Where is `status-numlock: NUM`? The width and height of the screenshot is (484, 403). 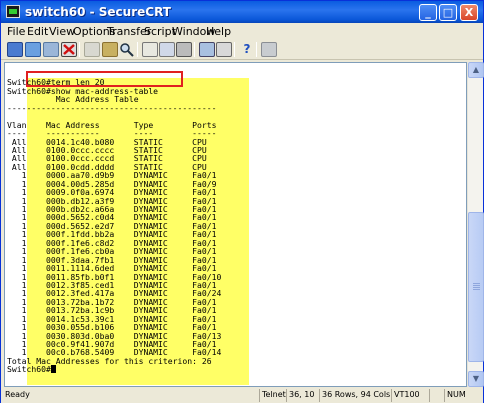
status-numlock: NUM is located at coordinates (463, 395).